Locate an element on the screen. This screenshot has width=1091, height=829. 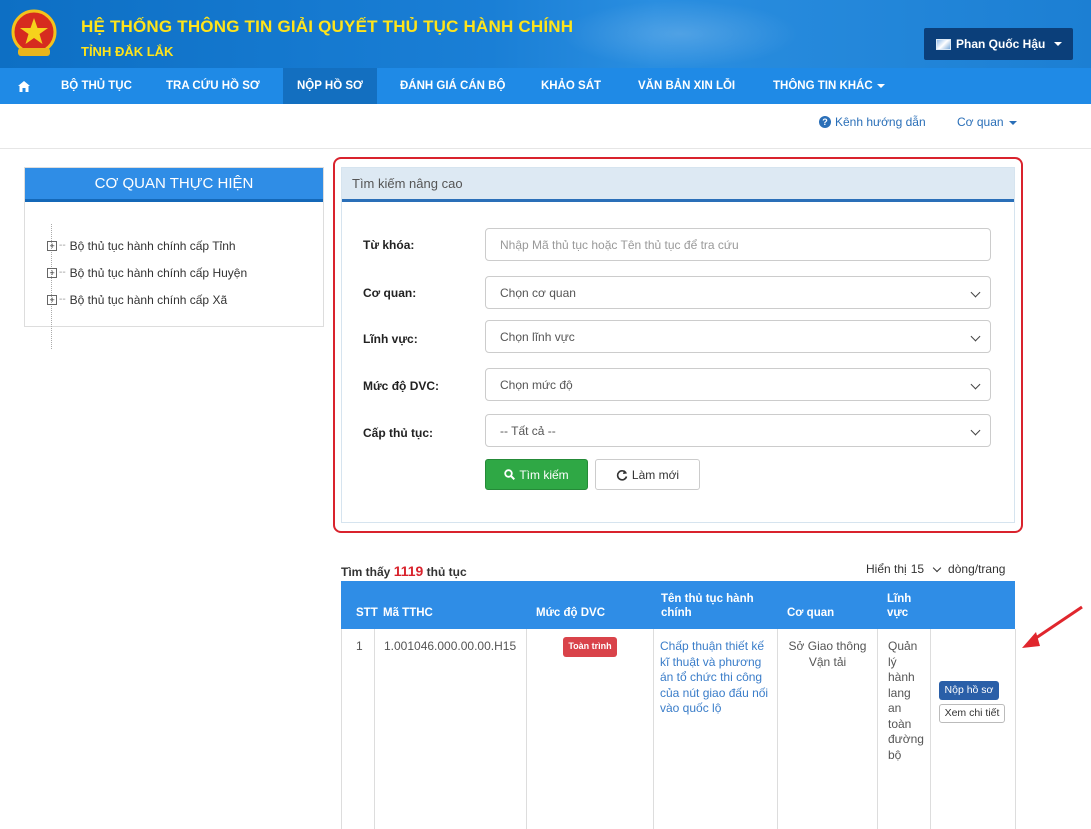
field-select: Chọn lĩnh vực is located at coordinates (738, 336).